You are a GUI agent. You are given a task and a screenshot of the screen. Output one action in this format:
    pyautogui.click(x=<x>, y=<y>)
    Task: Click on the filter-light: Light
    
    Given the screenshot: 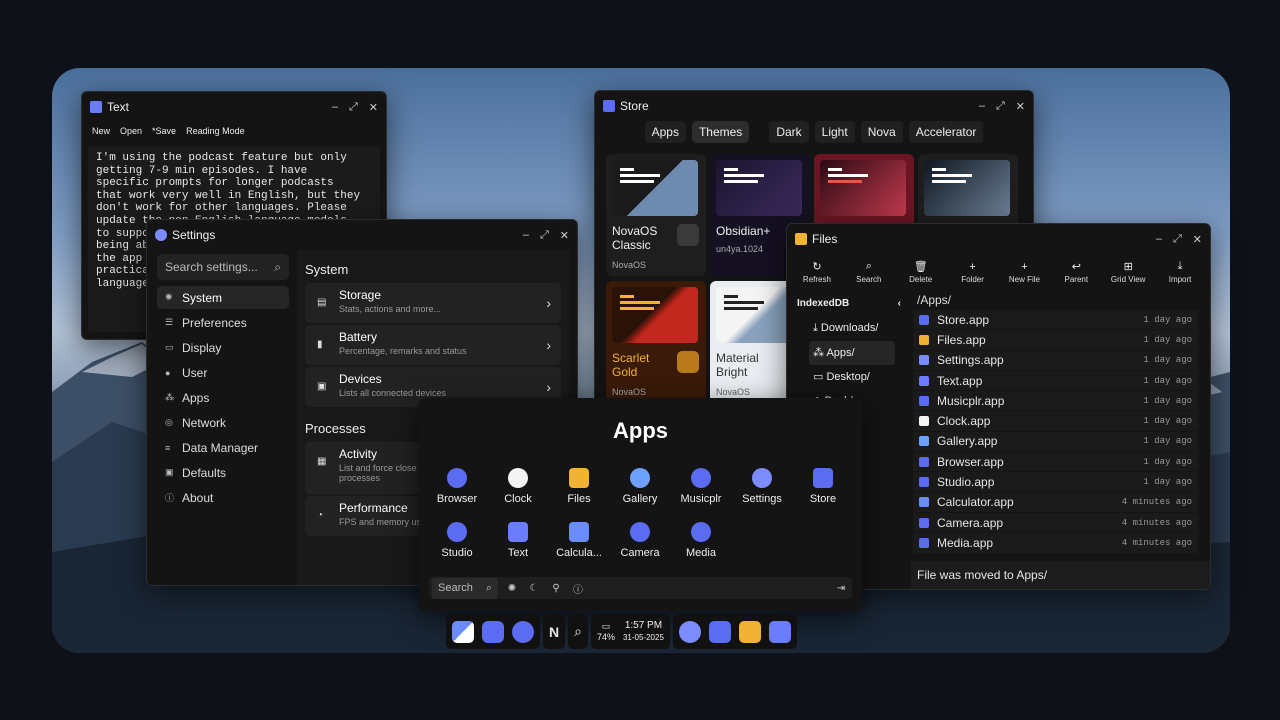 What is the action you would take?
    pyautogui.click(x=834, y=132)
    